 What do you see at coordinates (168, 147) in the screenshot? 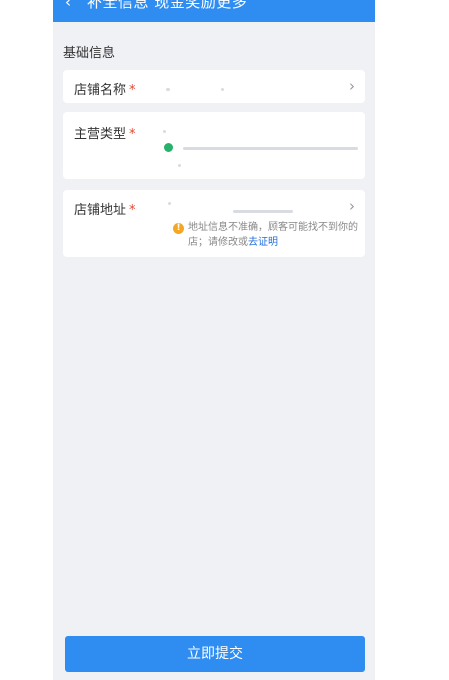
I see `category-badge-icon` at bounding box center [168, 147].